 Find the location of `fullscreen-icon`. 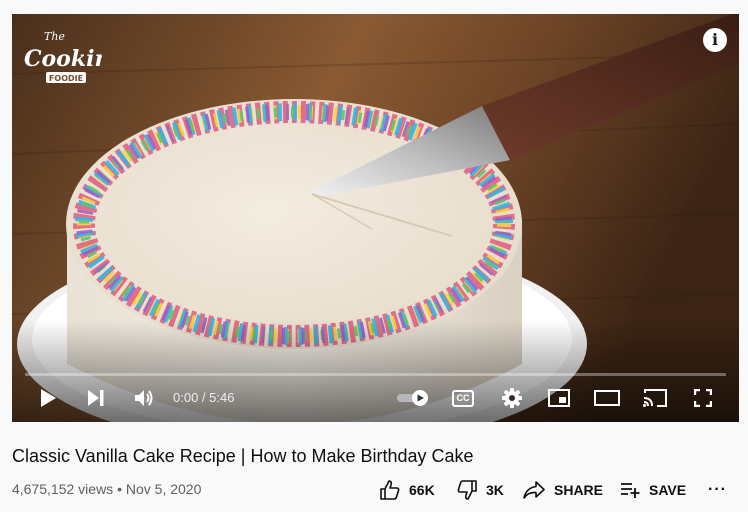

fullscreen-icon is located at coordinates (703, 398).